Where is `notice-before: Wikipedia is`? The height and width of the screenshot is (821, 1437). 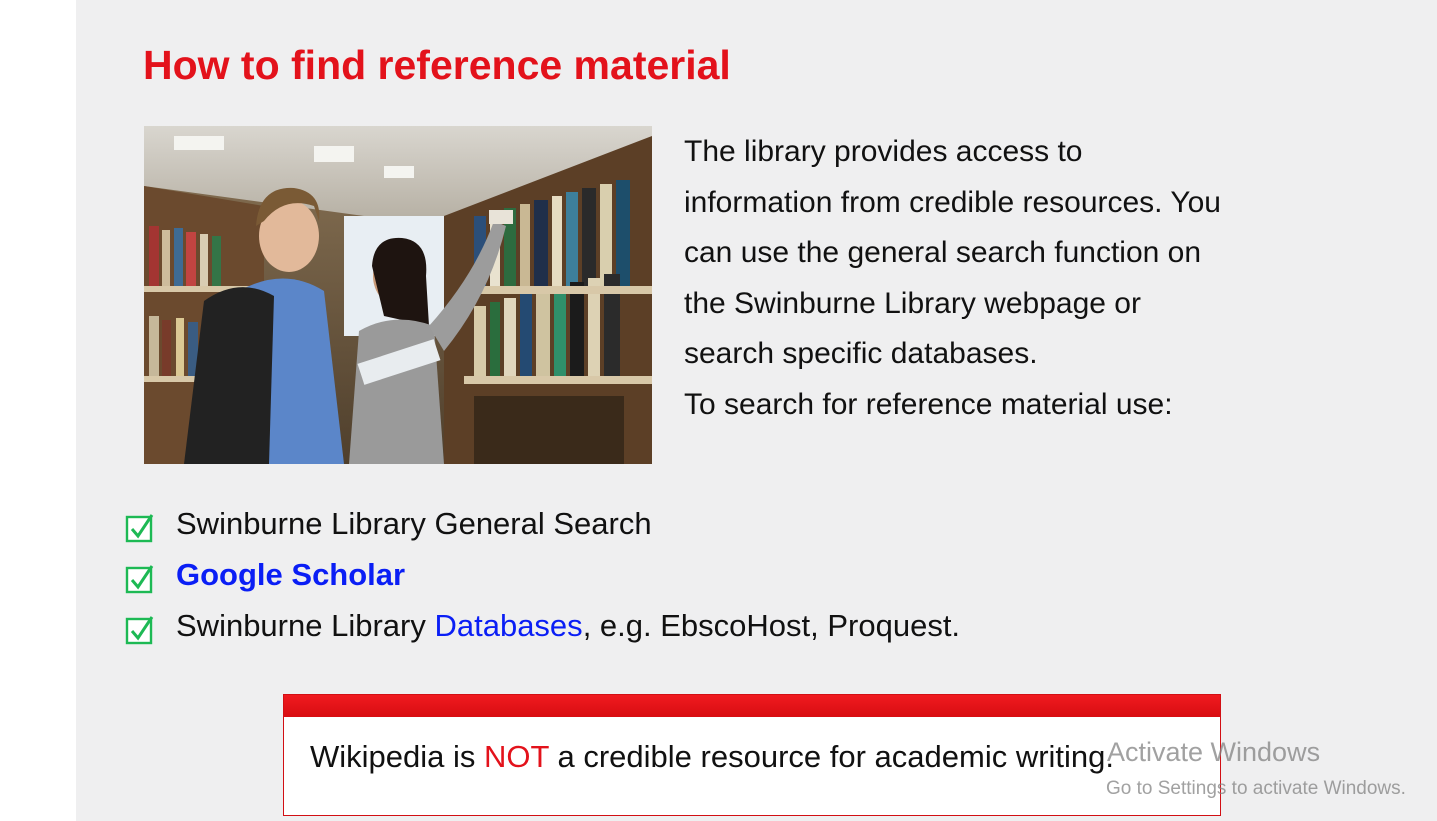 notice-before: Wikipedia is is located at coordinates (397, 756).